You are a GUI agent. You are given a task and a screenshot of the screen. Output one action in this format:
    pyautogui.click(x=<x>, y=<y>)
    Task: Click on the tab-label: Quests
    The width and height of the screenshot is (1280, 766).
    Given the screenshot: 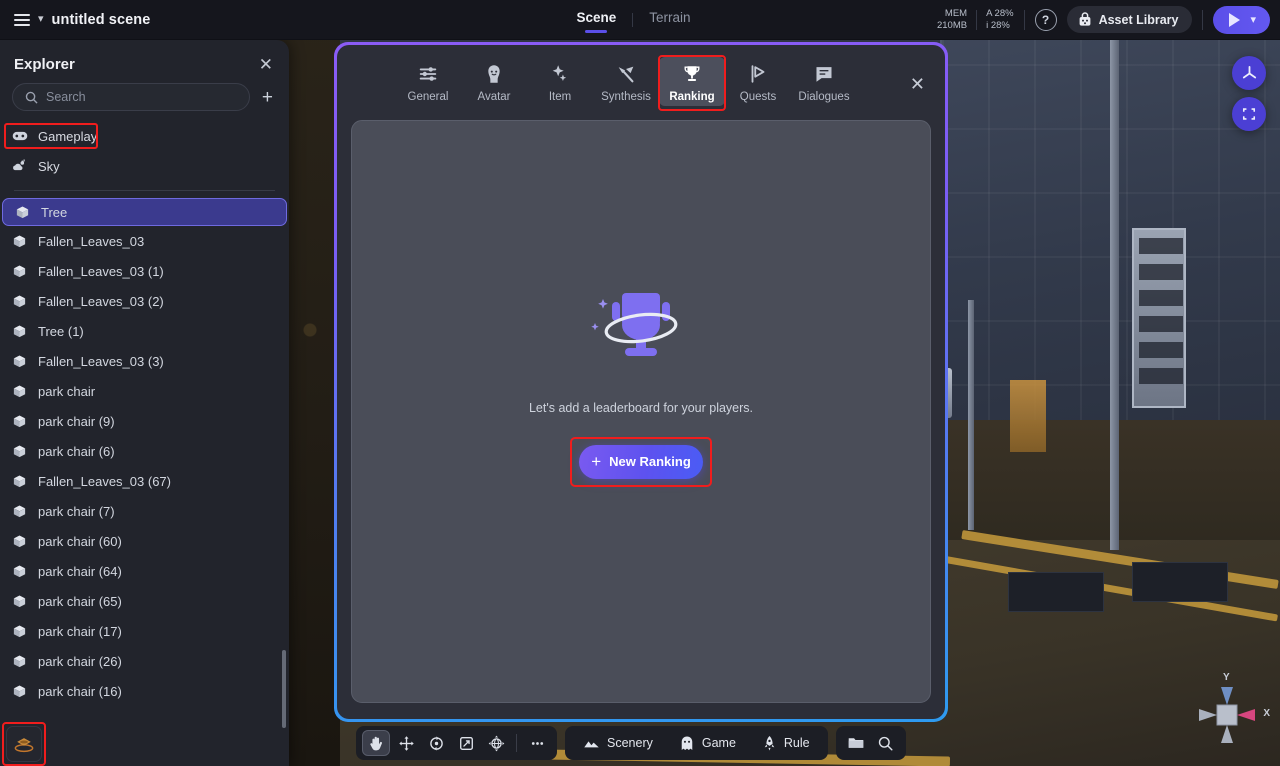 What is the action you would take?
    pyautogui.click(x=758, y=97)
    